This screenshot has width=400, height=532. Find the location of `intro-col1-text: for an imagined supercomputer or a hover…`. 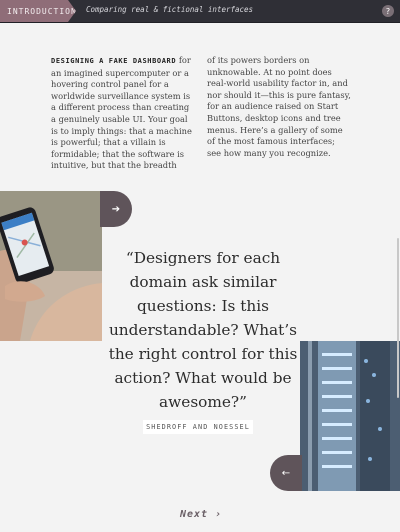

intro-col1-text: for an imagined supercomputer or a hover… is located at coordinates (121, 113).